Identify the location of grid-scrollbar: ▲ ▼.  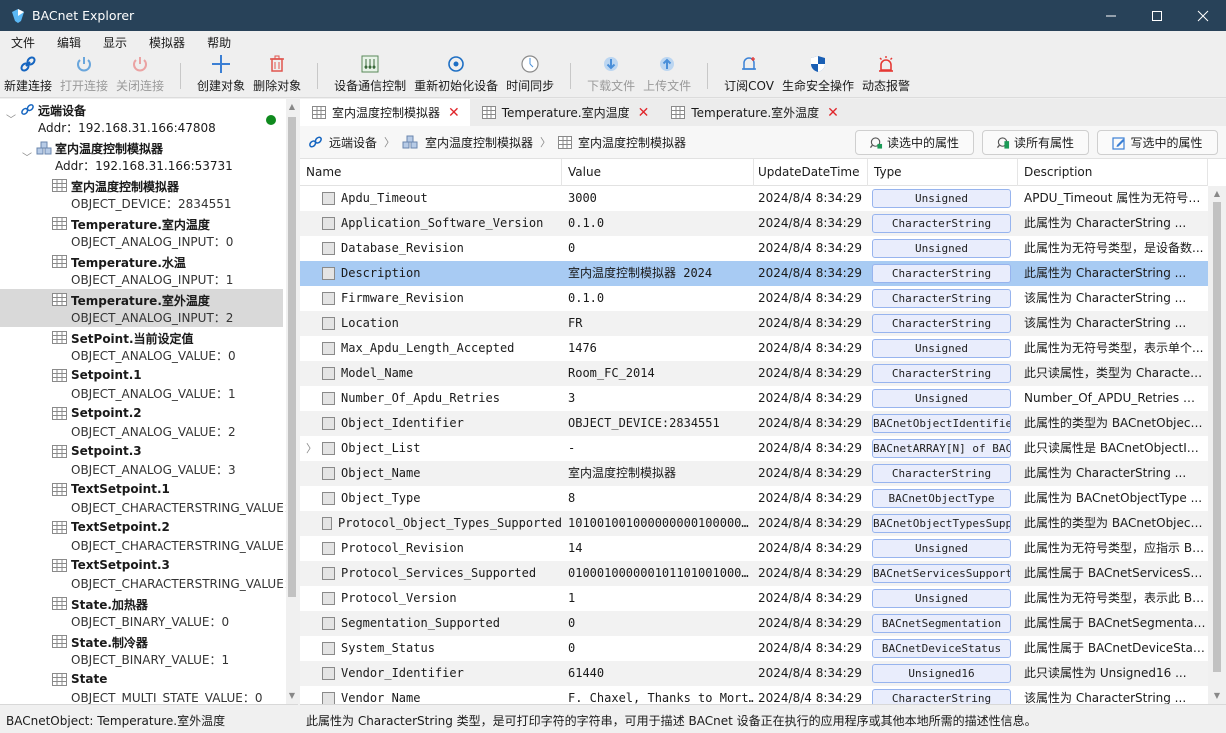
(1217, 445).